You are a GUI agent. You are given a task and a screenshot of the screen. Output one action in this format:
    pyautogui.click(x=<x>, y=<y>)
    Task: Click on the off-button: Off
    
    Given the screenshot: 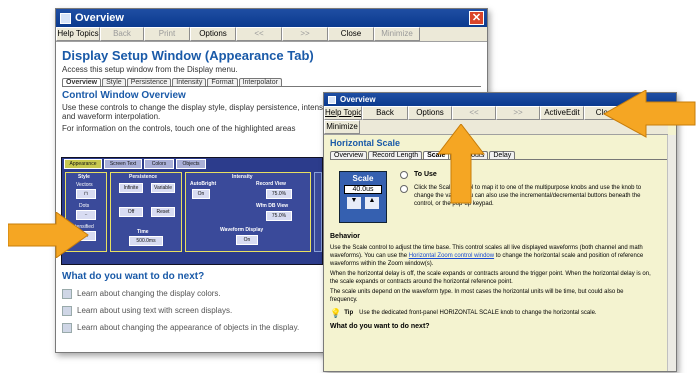 What is the action you would take?
    pyautogui.click(x=131, y=212)
    